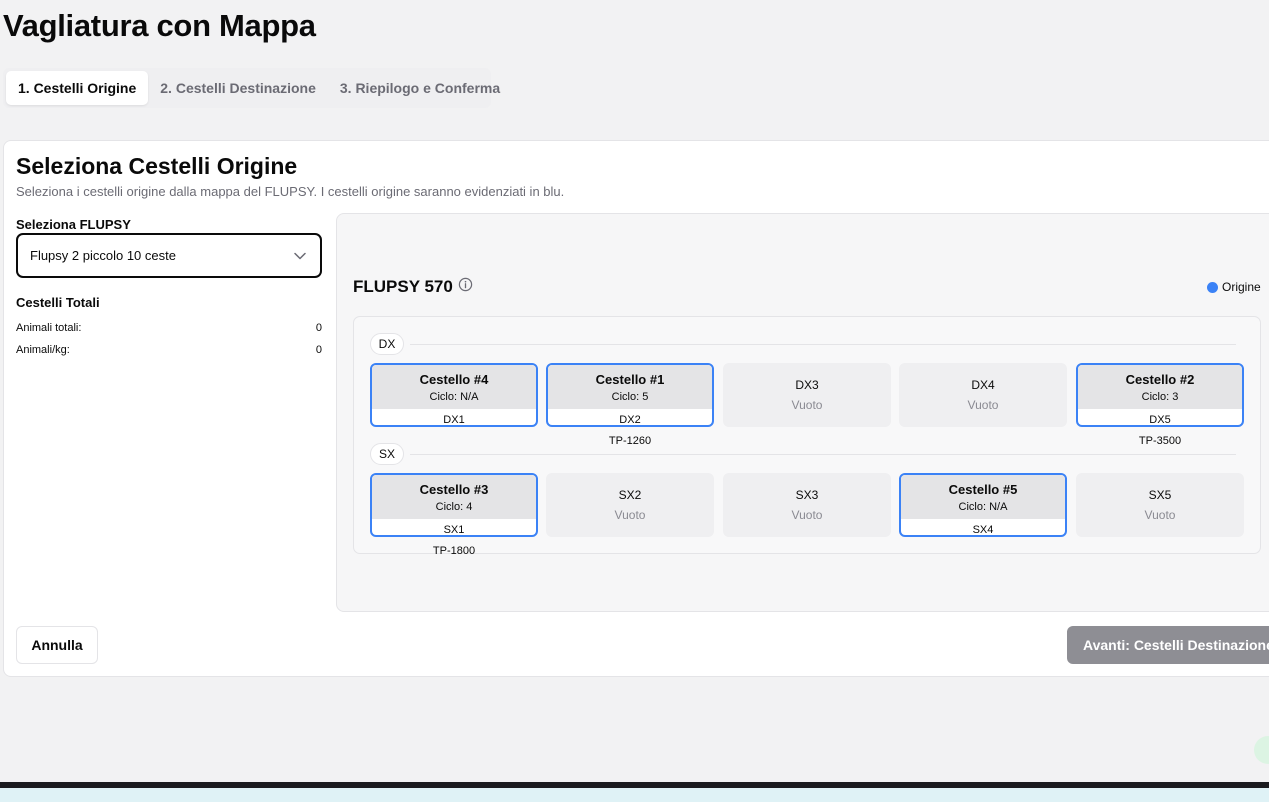  Describe the element at coordinates (454, 379) in the screenshot. I see `basket-name: Cestello #4` at that location.